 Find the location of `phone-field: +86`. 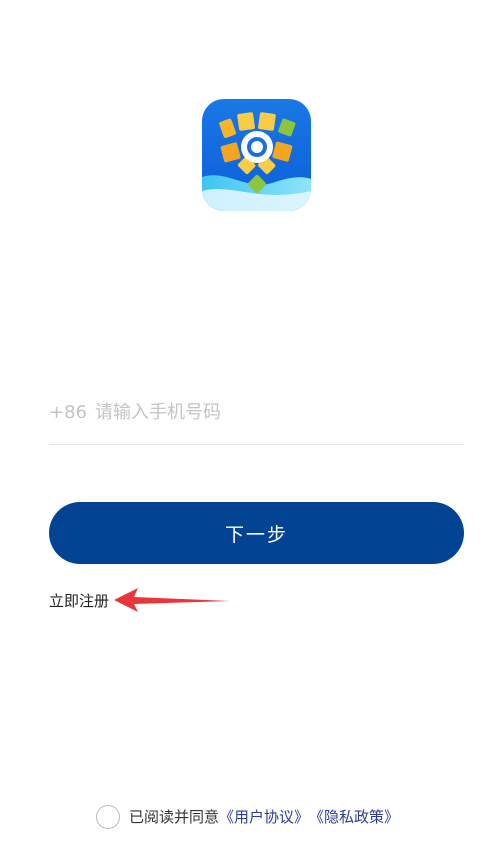

phone-field: +86 is located at coordinates (256, 412).